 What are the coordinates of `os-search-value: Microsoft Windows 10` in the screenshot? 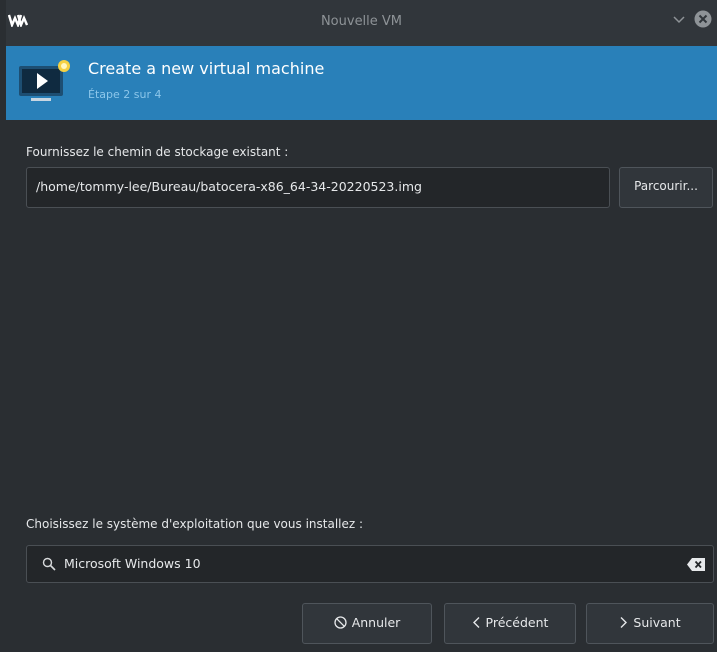 It's located at (132, 563).